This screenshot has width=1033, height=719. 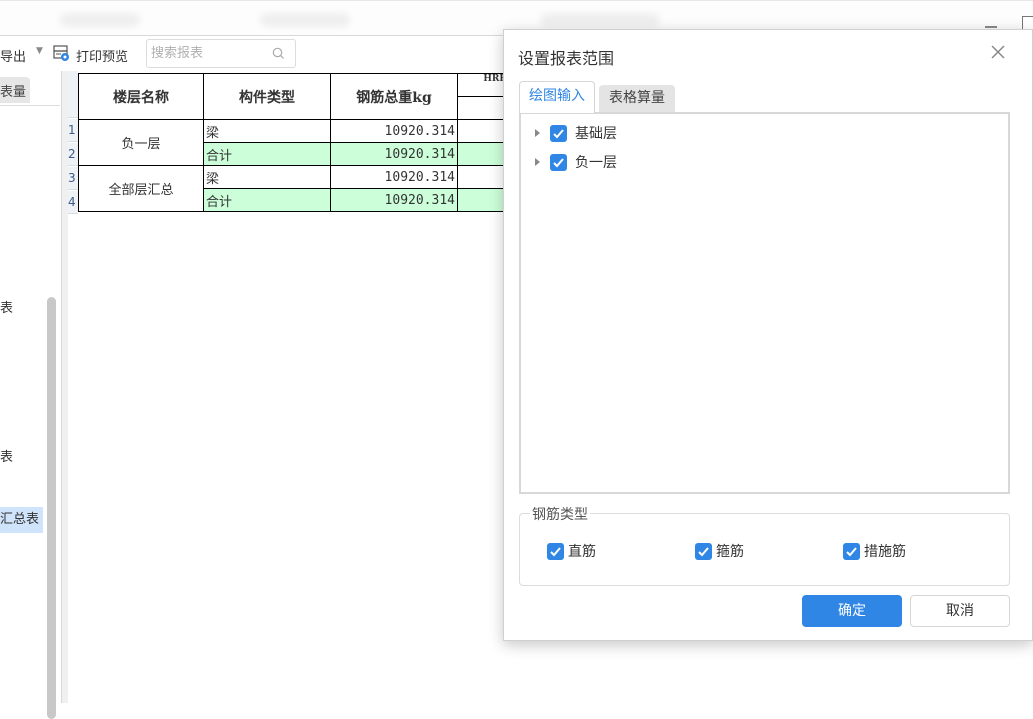 What do you see at coordinates (596, 134) in the screenshot?
I see `tree-node-label: 基础层` at bounding box center [596, 134].